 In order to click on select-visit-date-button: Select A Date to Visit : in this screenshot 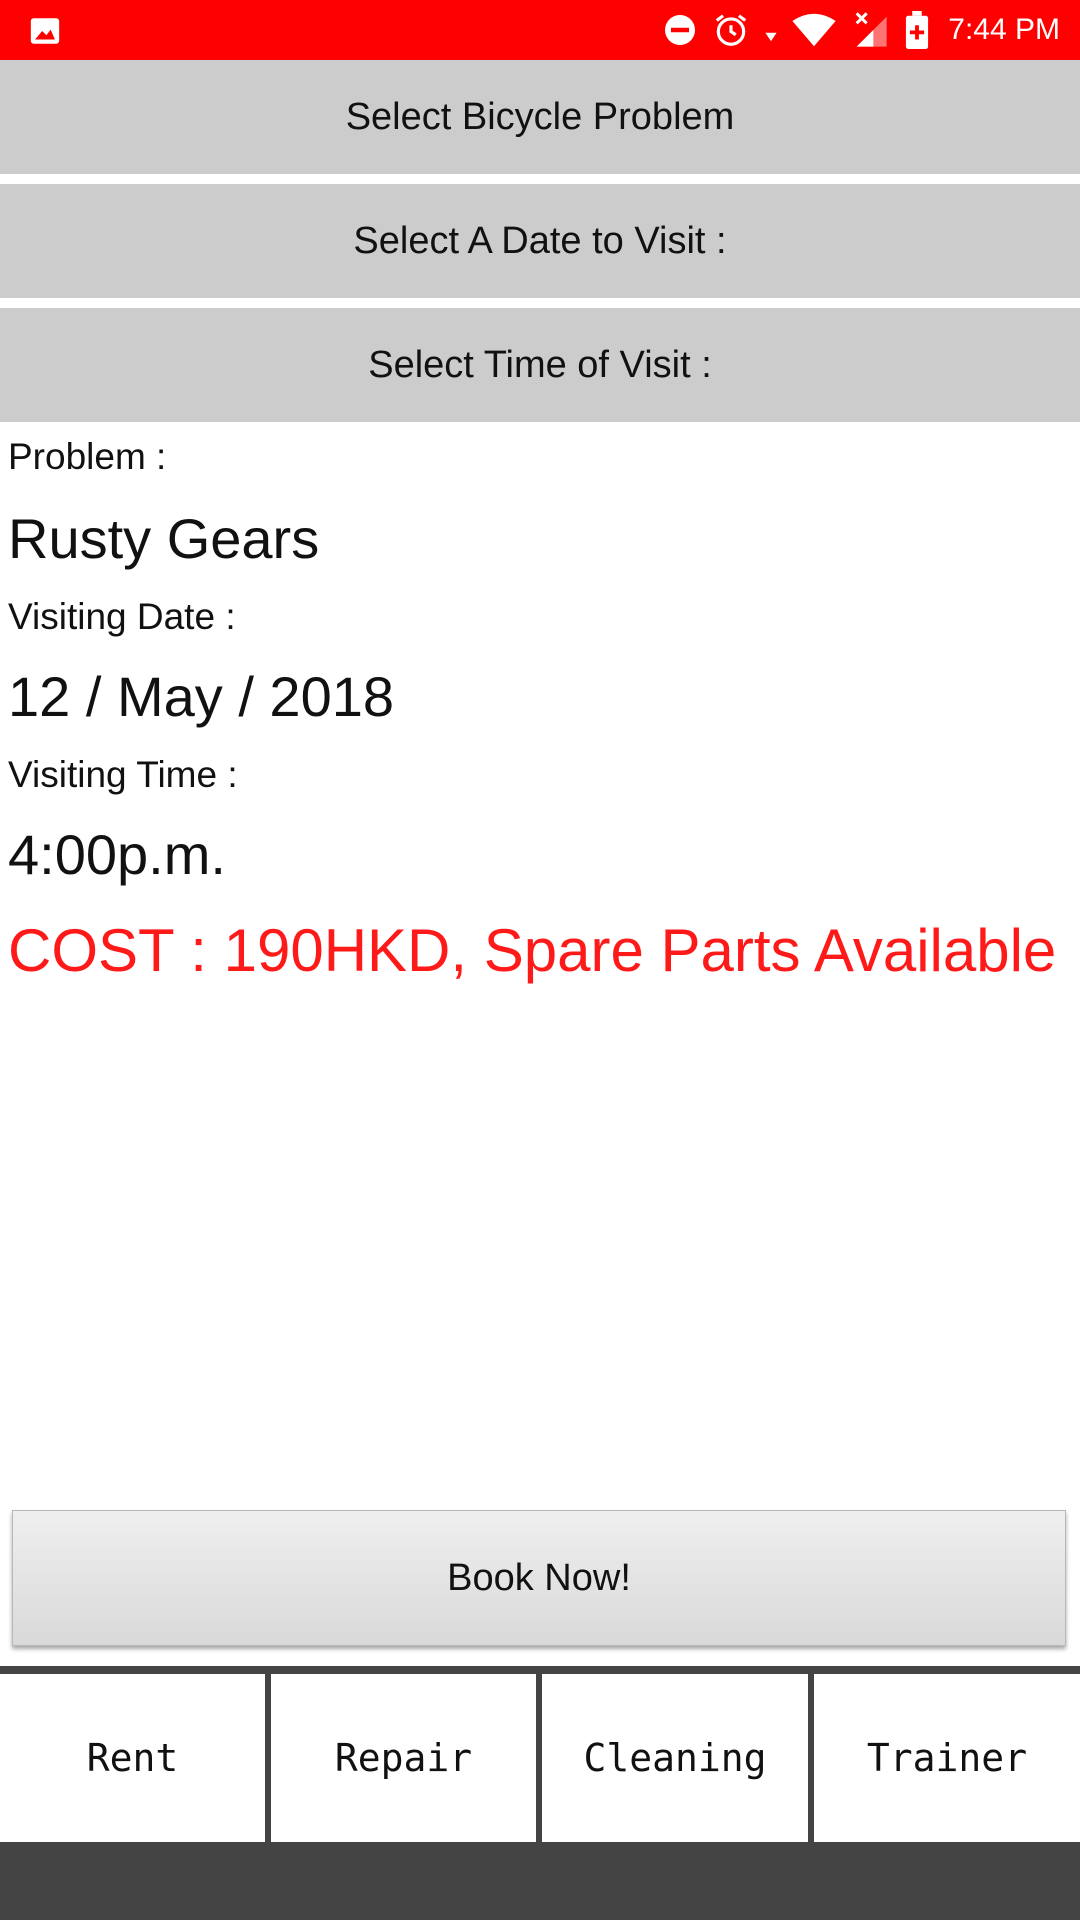, I will do `click(540, 241)`.